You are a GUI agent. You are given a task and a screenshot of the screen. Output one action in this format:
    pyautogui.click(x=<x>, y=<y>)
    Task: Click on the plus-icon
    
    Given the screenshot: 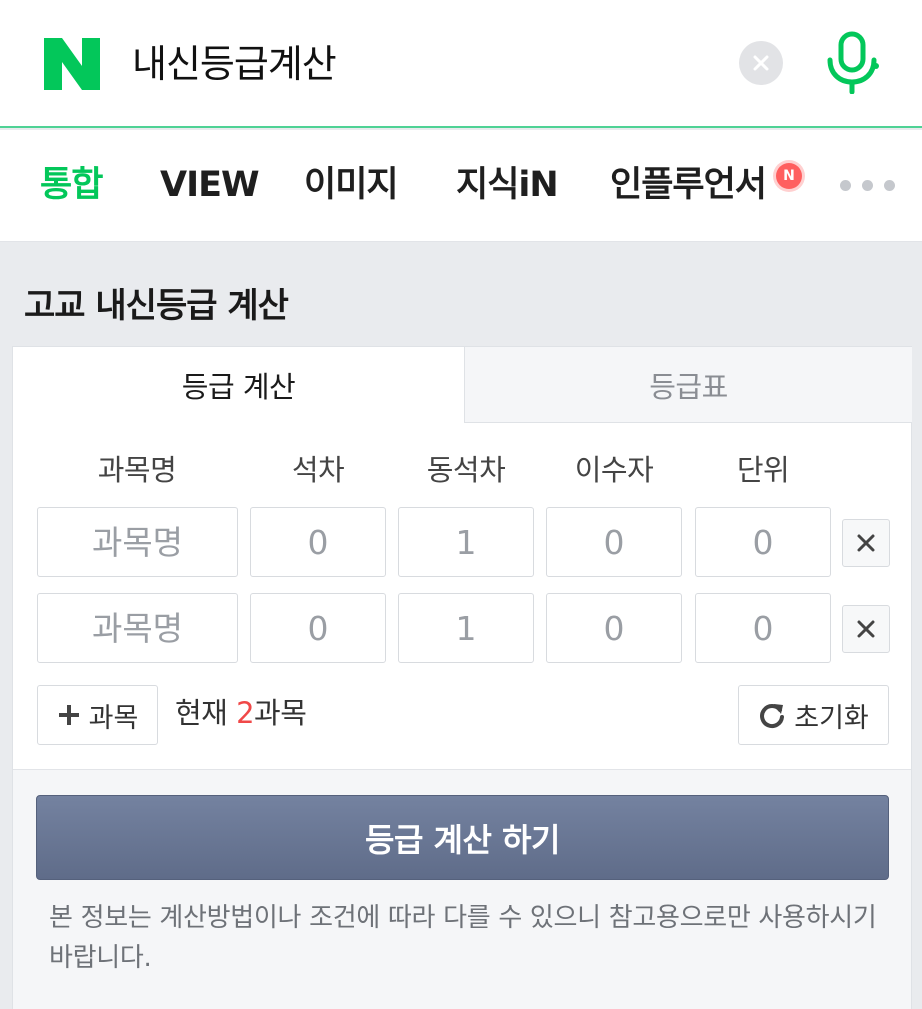 What is the action you would take?
    pyautogui.click(x=68, y=715)
    